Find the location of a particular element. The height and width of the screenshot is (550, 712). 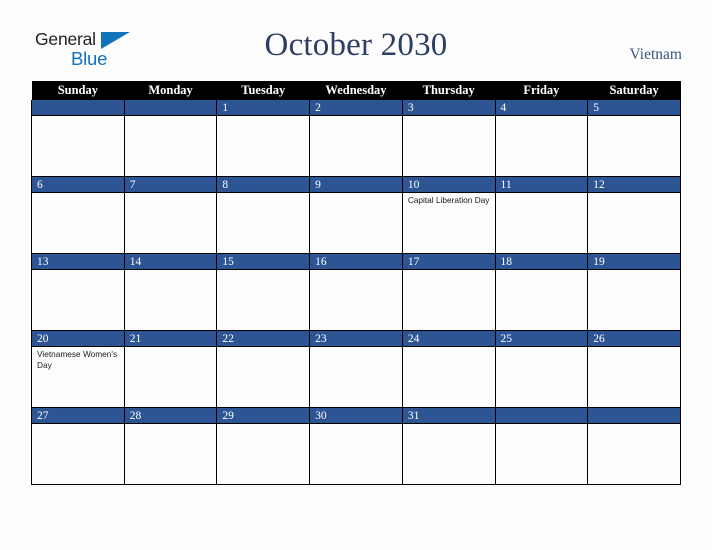

calendar-week-row: 6 7 8 9 10 Capital Liberation Day 11 12 is located at coordinates (356, 215).